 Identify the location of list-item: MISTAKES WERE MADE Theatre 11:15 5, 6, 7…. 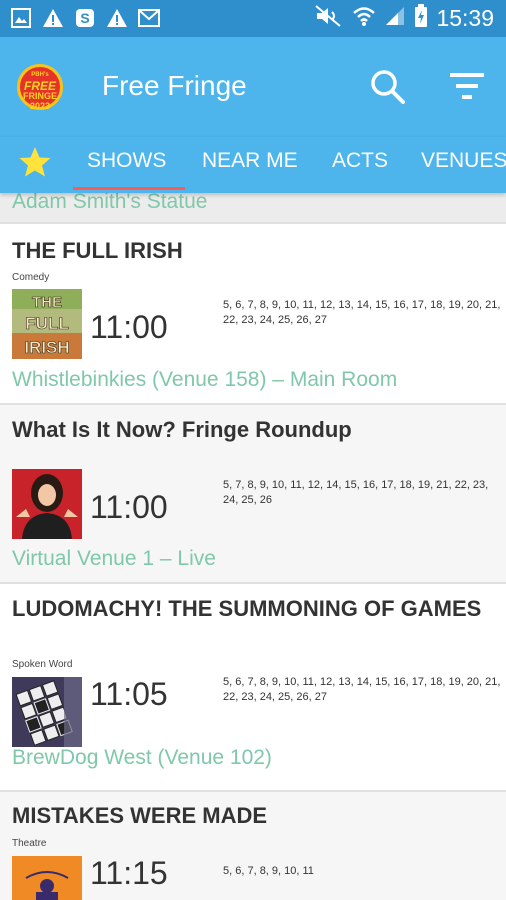
(253, 846).